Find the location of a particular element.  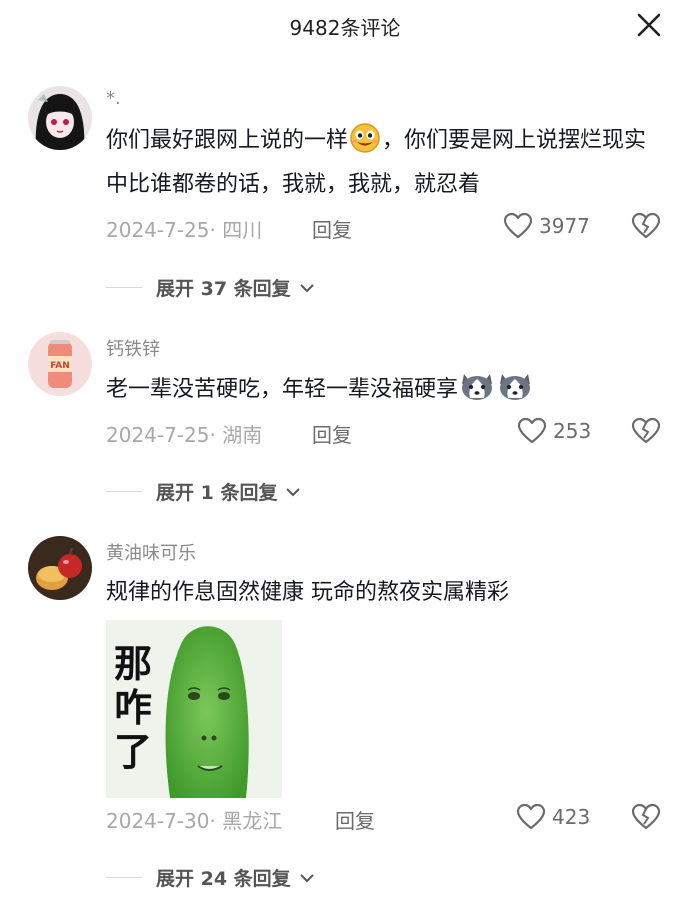

close-icon is located at coordinates (649, 25).